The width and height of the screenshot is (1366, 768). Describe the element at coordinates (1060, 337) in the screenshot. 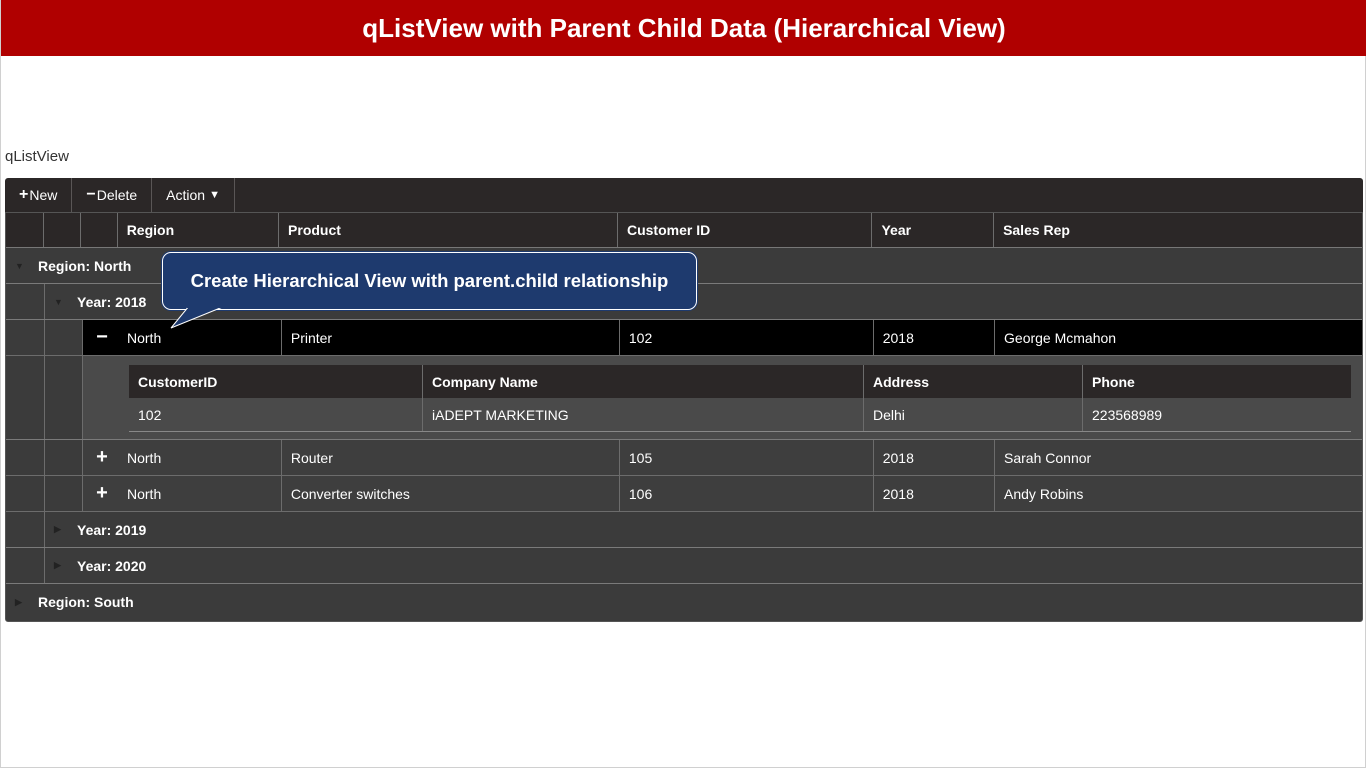

I see `cell-sales-rep: George Mcmahon` at that location.